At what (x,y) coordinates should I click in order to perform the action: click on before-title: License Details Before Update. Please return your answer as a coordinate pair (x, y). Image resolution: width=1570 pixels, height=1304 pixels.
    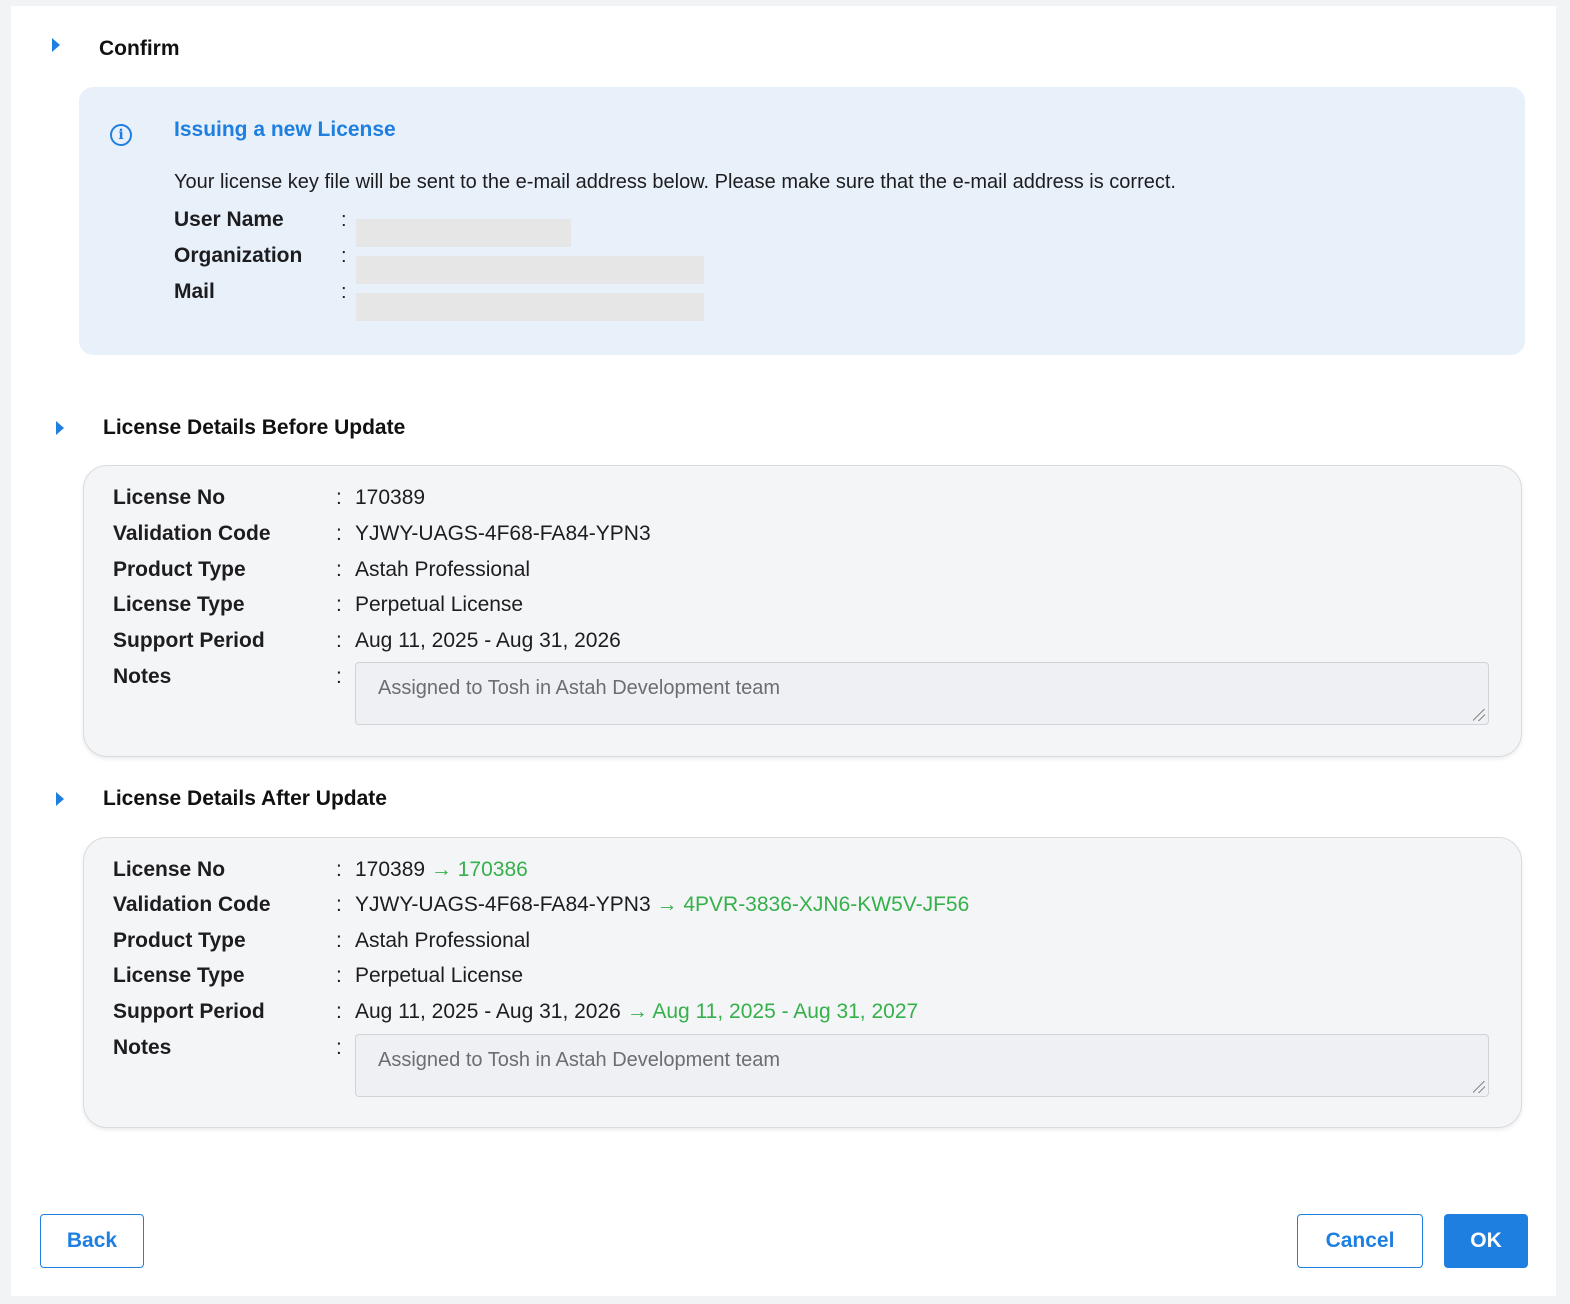
    Looking at the image, I should click on (254, 427).